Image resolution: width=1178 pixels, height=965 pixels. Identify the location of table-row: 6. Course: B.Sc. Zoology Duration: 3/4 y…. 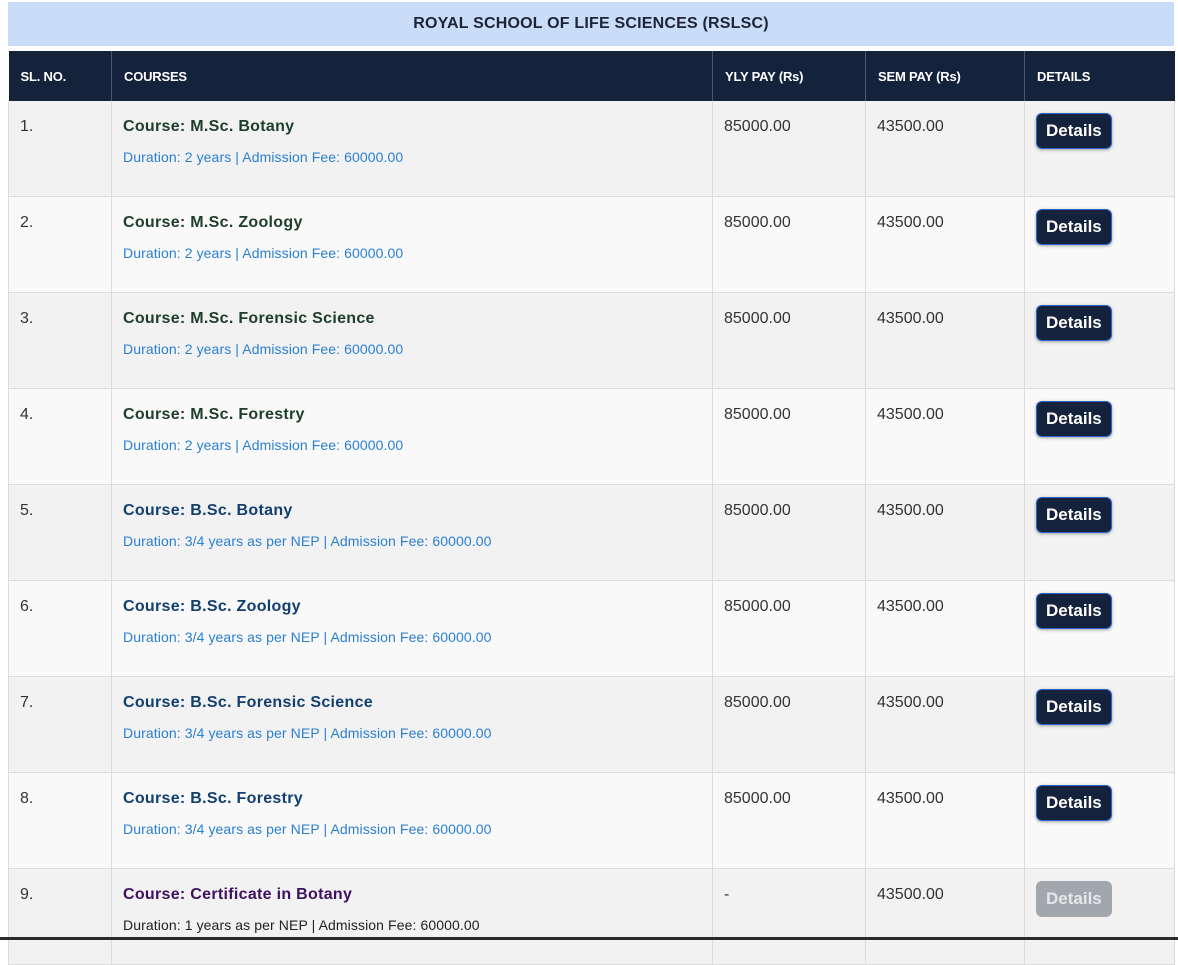
(591, 628).